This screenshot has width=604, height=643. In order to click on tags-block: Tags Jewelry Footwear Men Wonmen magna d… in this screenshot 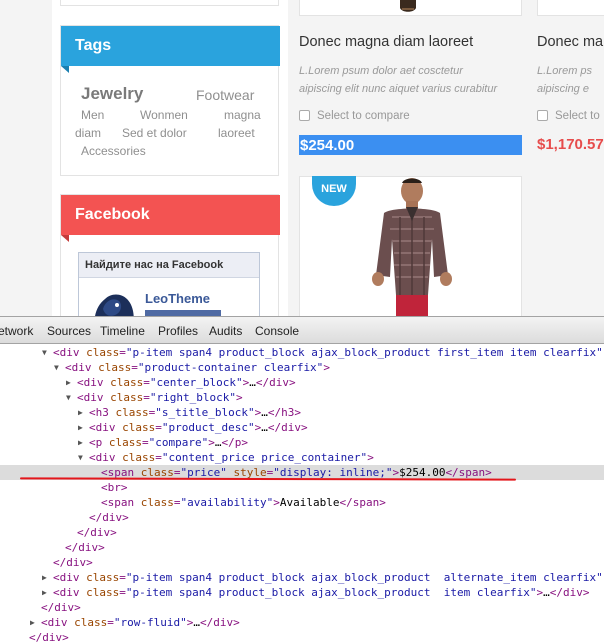, I will do `click(170, 100)`.